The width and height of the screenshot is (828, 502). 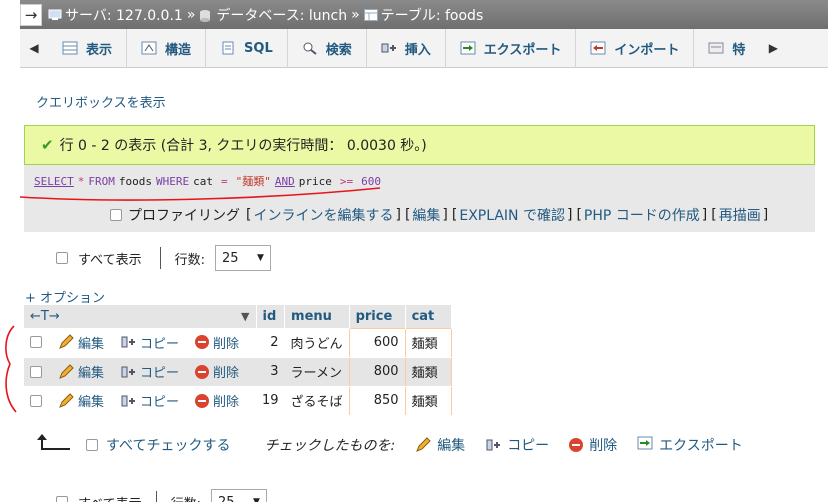 What do you see at coordinates (270, 343) in the screenshot?
I see `cell-id: 2` at bounding box center [270, 343].